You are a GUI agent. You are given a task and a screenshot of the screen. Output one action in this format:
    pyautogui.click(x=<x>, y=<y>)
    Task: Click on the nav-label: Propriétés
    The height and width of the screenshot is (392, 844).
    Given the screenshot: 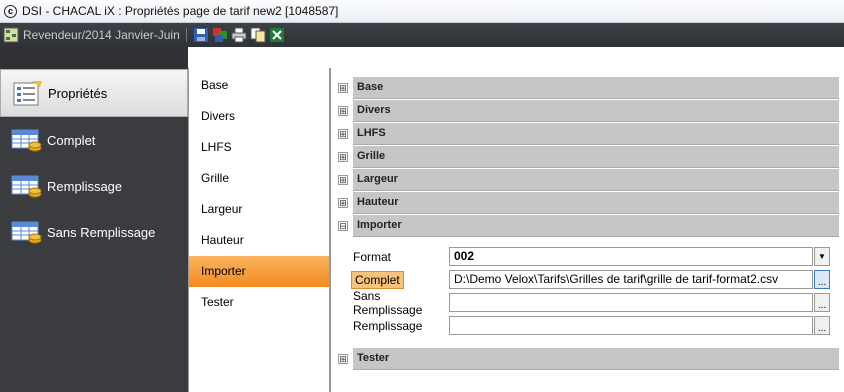 What is the action you would take?
    pyautogui.click(x=78, y=93)
    